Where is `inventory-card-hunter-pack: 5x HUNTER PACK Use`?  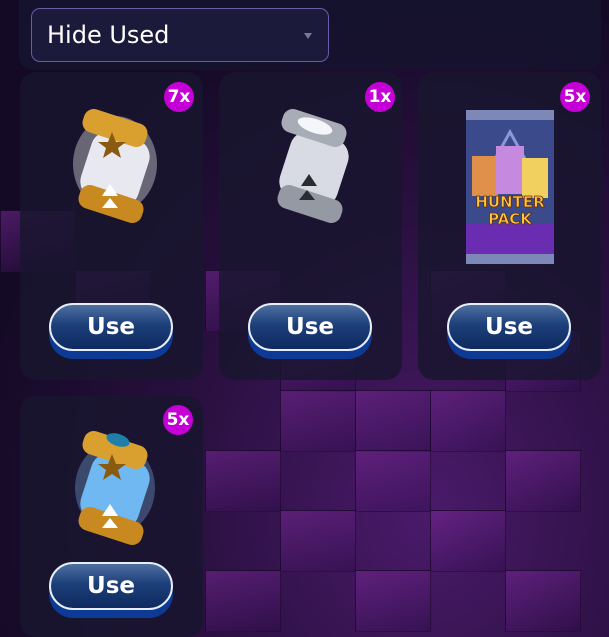
inventory-card-hunter-pack: 5x HUNTER PACK Use is located at coordinates (509, 226).